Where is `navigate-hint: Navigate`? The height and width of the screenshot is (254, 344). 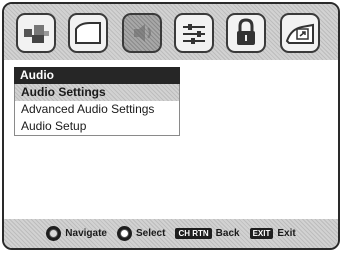
navigate-hint: Navigate is located at coordinates (76, 233).